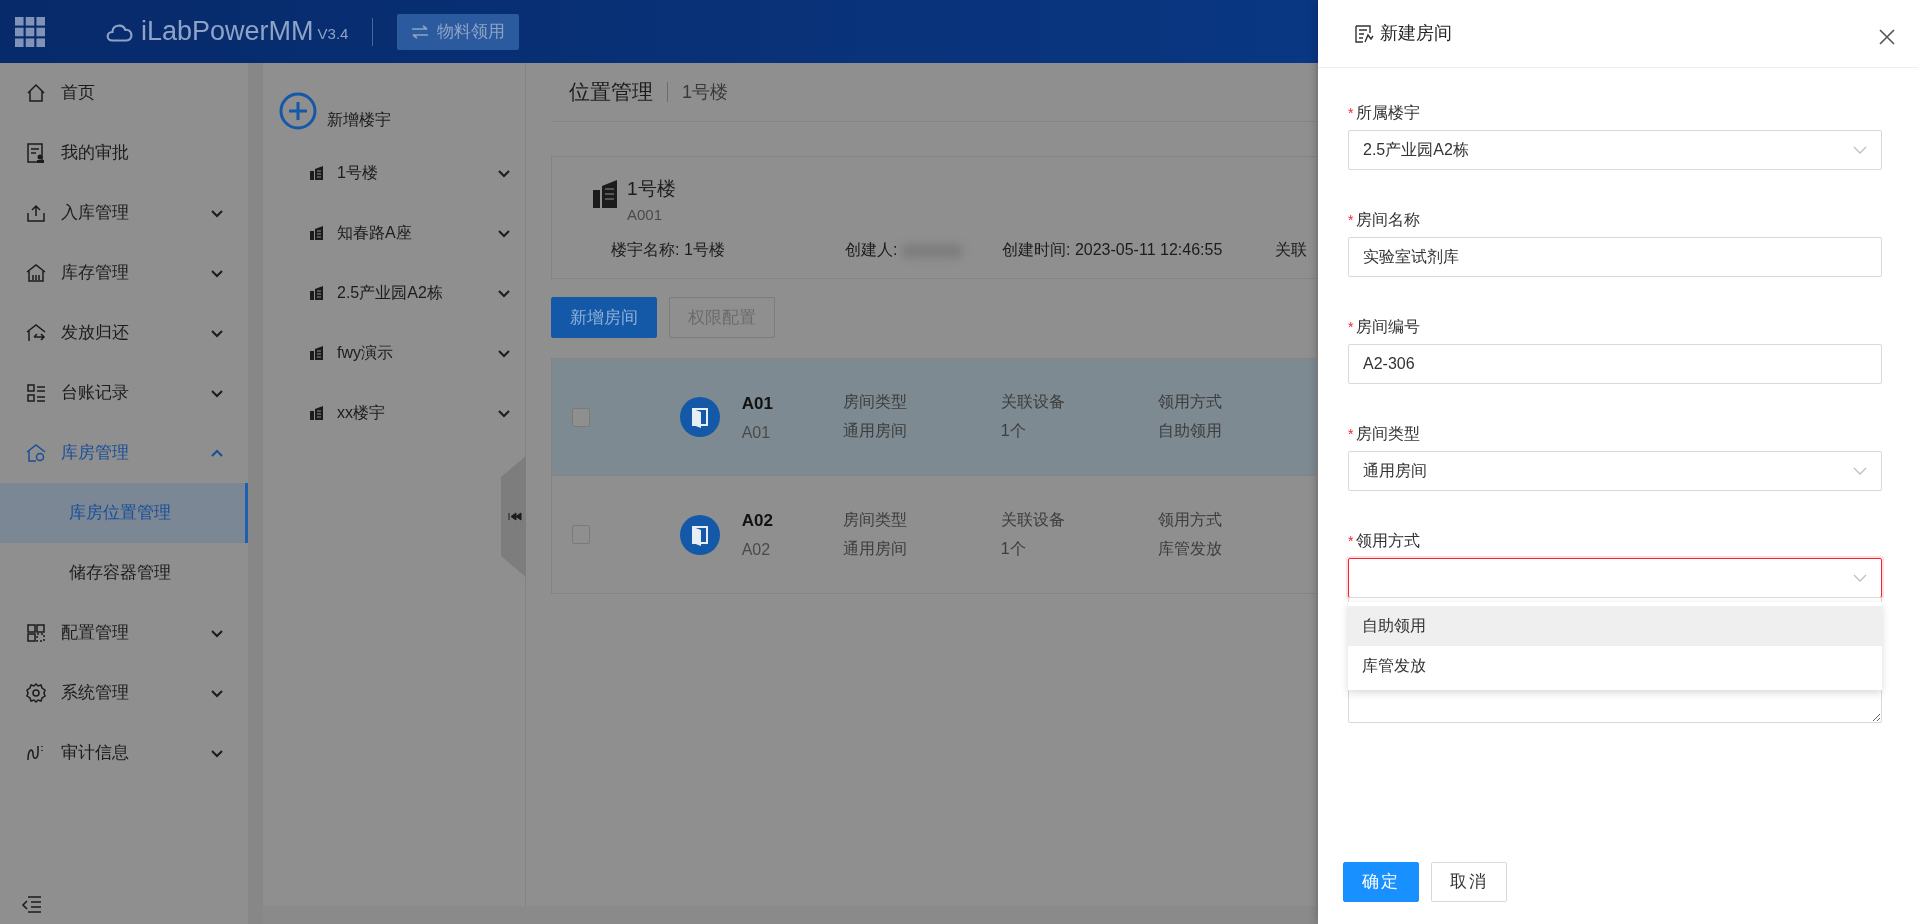 Image resolution: width=1918 pixels, height=924 pixels. Describe the element at coordinates (124, 153) in the screenshot. I see `sidebar-item: 我的审批` at that location.